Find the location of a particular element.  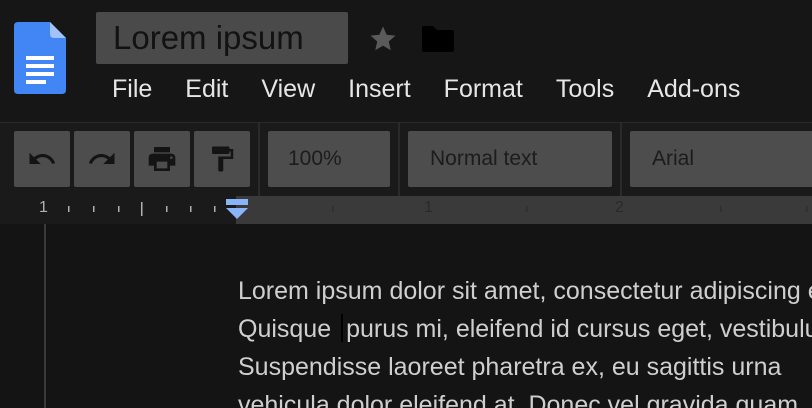

menu-file: File is located at coordinates (132, 89).